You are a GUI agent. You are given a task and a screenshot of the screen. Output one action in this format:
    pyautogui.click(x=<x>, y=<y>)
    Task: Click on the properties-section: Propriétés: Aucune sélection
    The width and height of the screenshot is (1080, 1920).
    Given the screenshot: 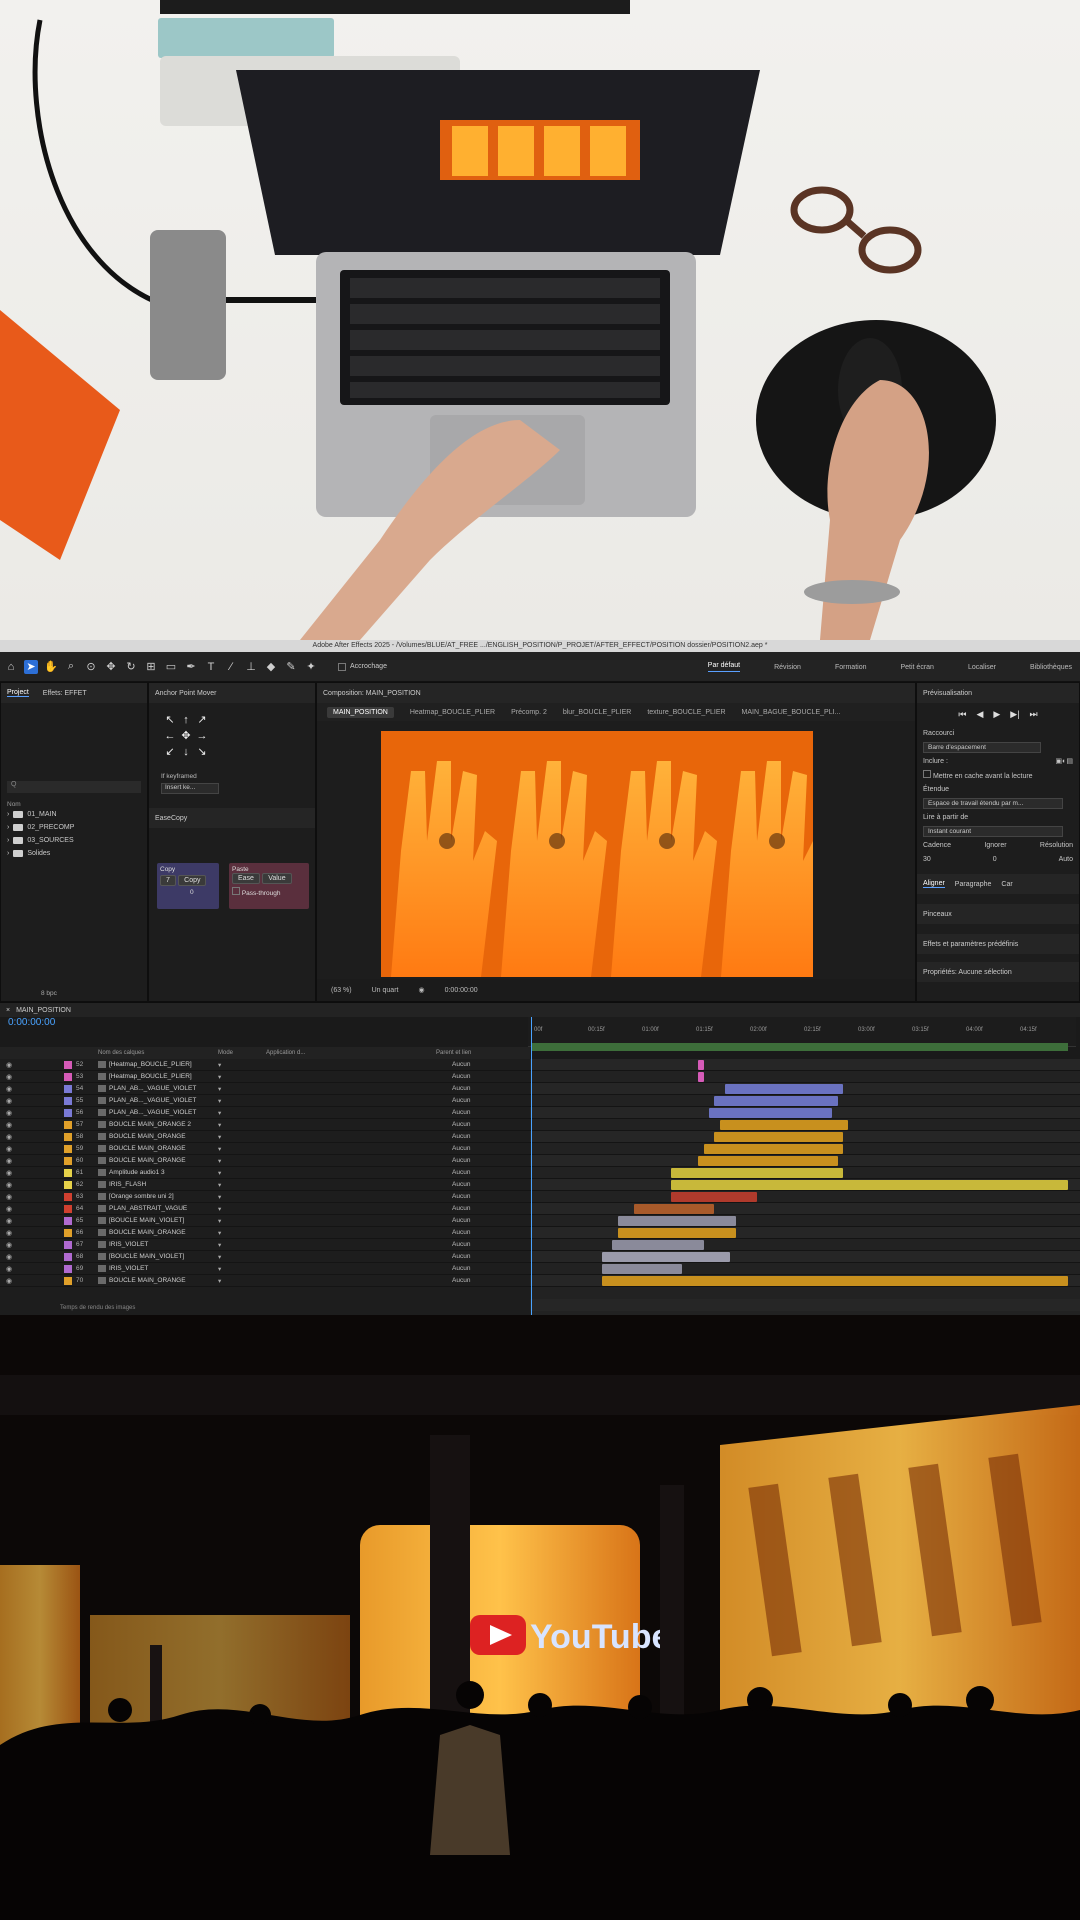 What is the action you would take?
    pyautogui.click(x=998, y=972)
    